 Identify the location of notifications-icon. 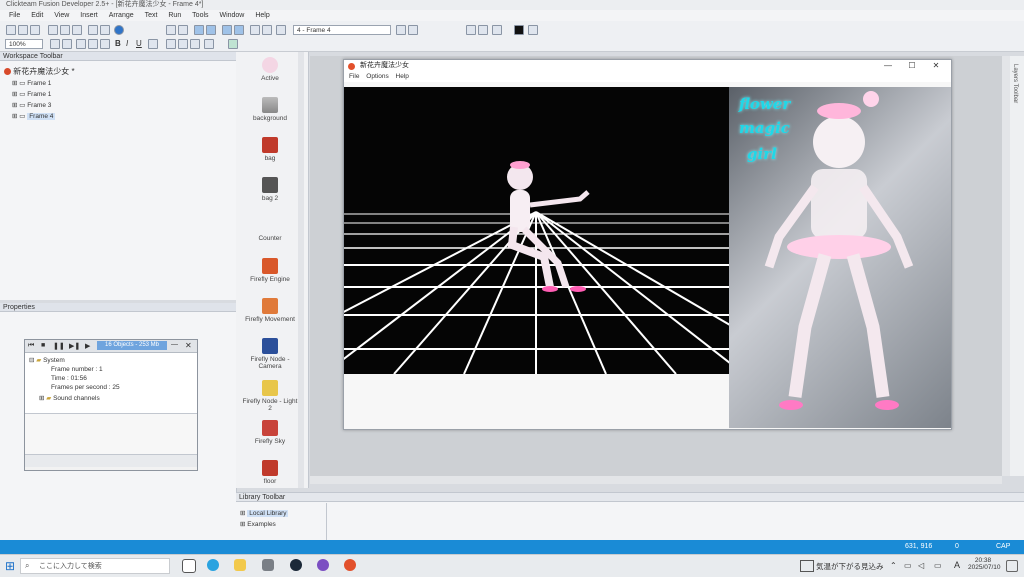
(1012, 566).